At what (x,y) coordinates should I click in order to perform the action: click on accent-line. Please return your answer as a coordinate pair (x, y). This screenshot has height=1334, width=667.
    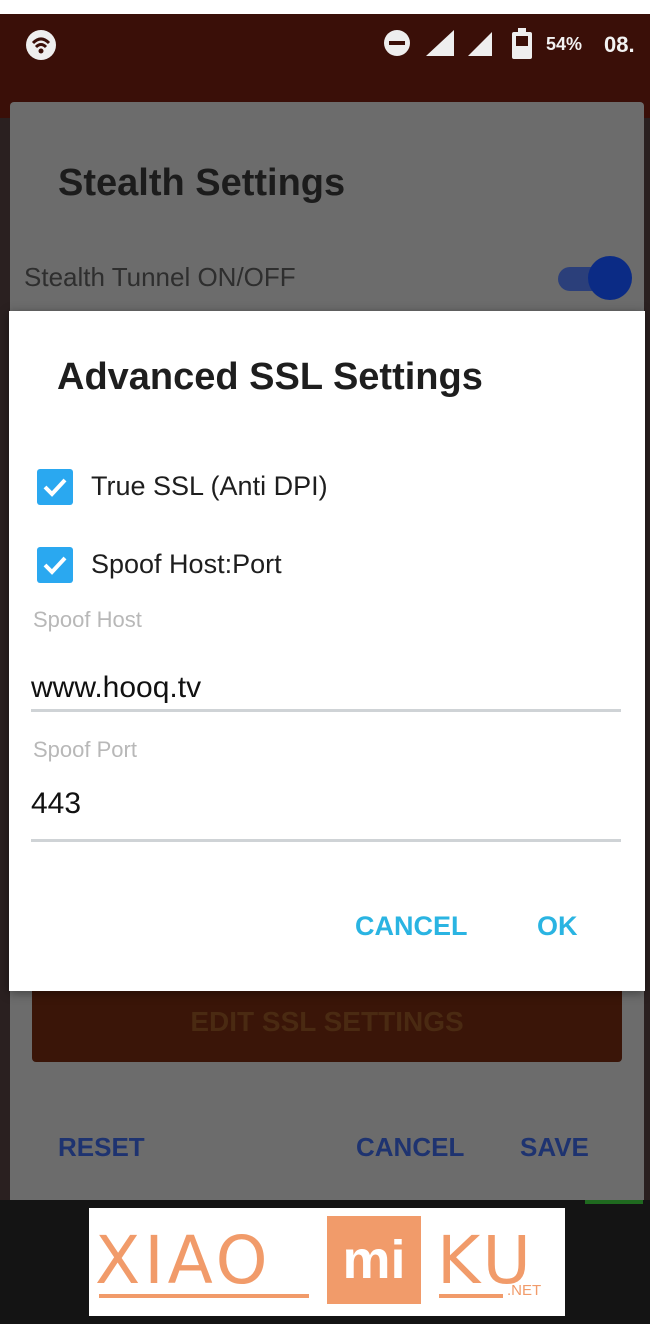
    Looking at the image, I should click on (614, 1202).